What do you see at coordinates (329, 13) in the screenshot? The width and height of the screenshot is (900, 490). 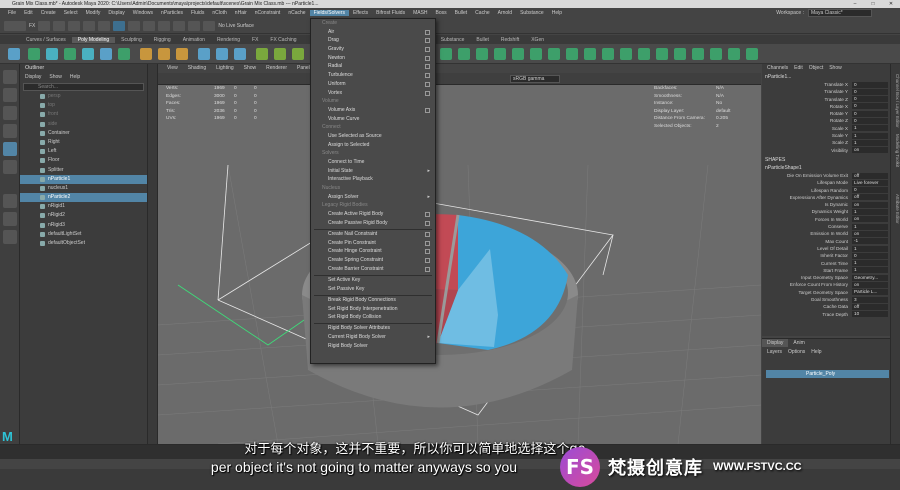 I see `menu-fields-solvers: Fields/Solvers` at bounding box center [329, 13].